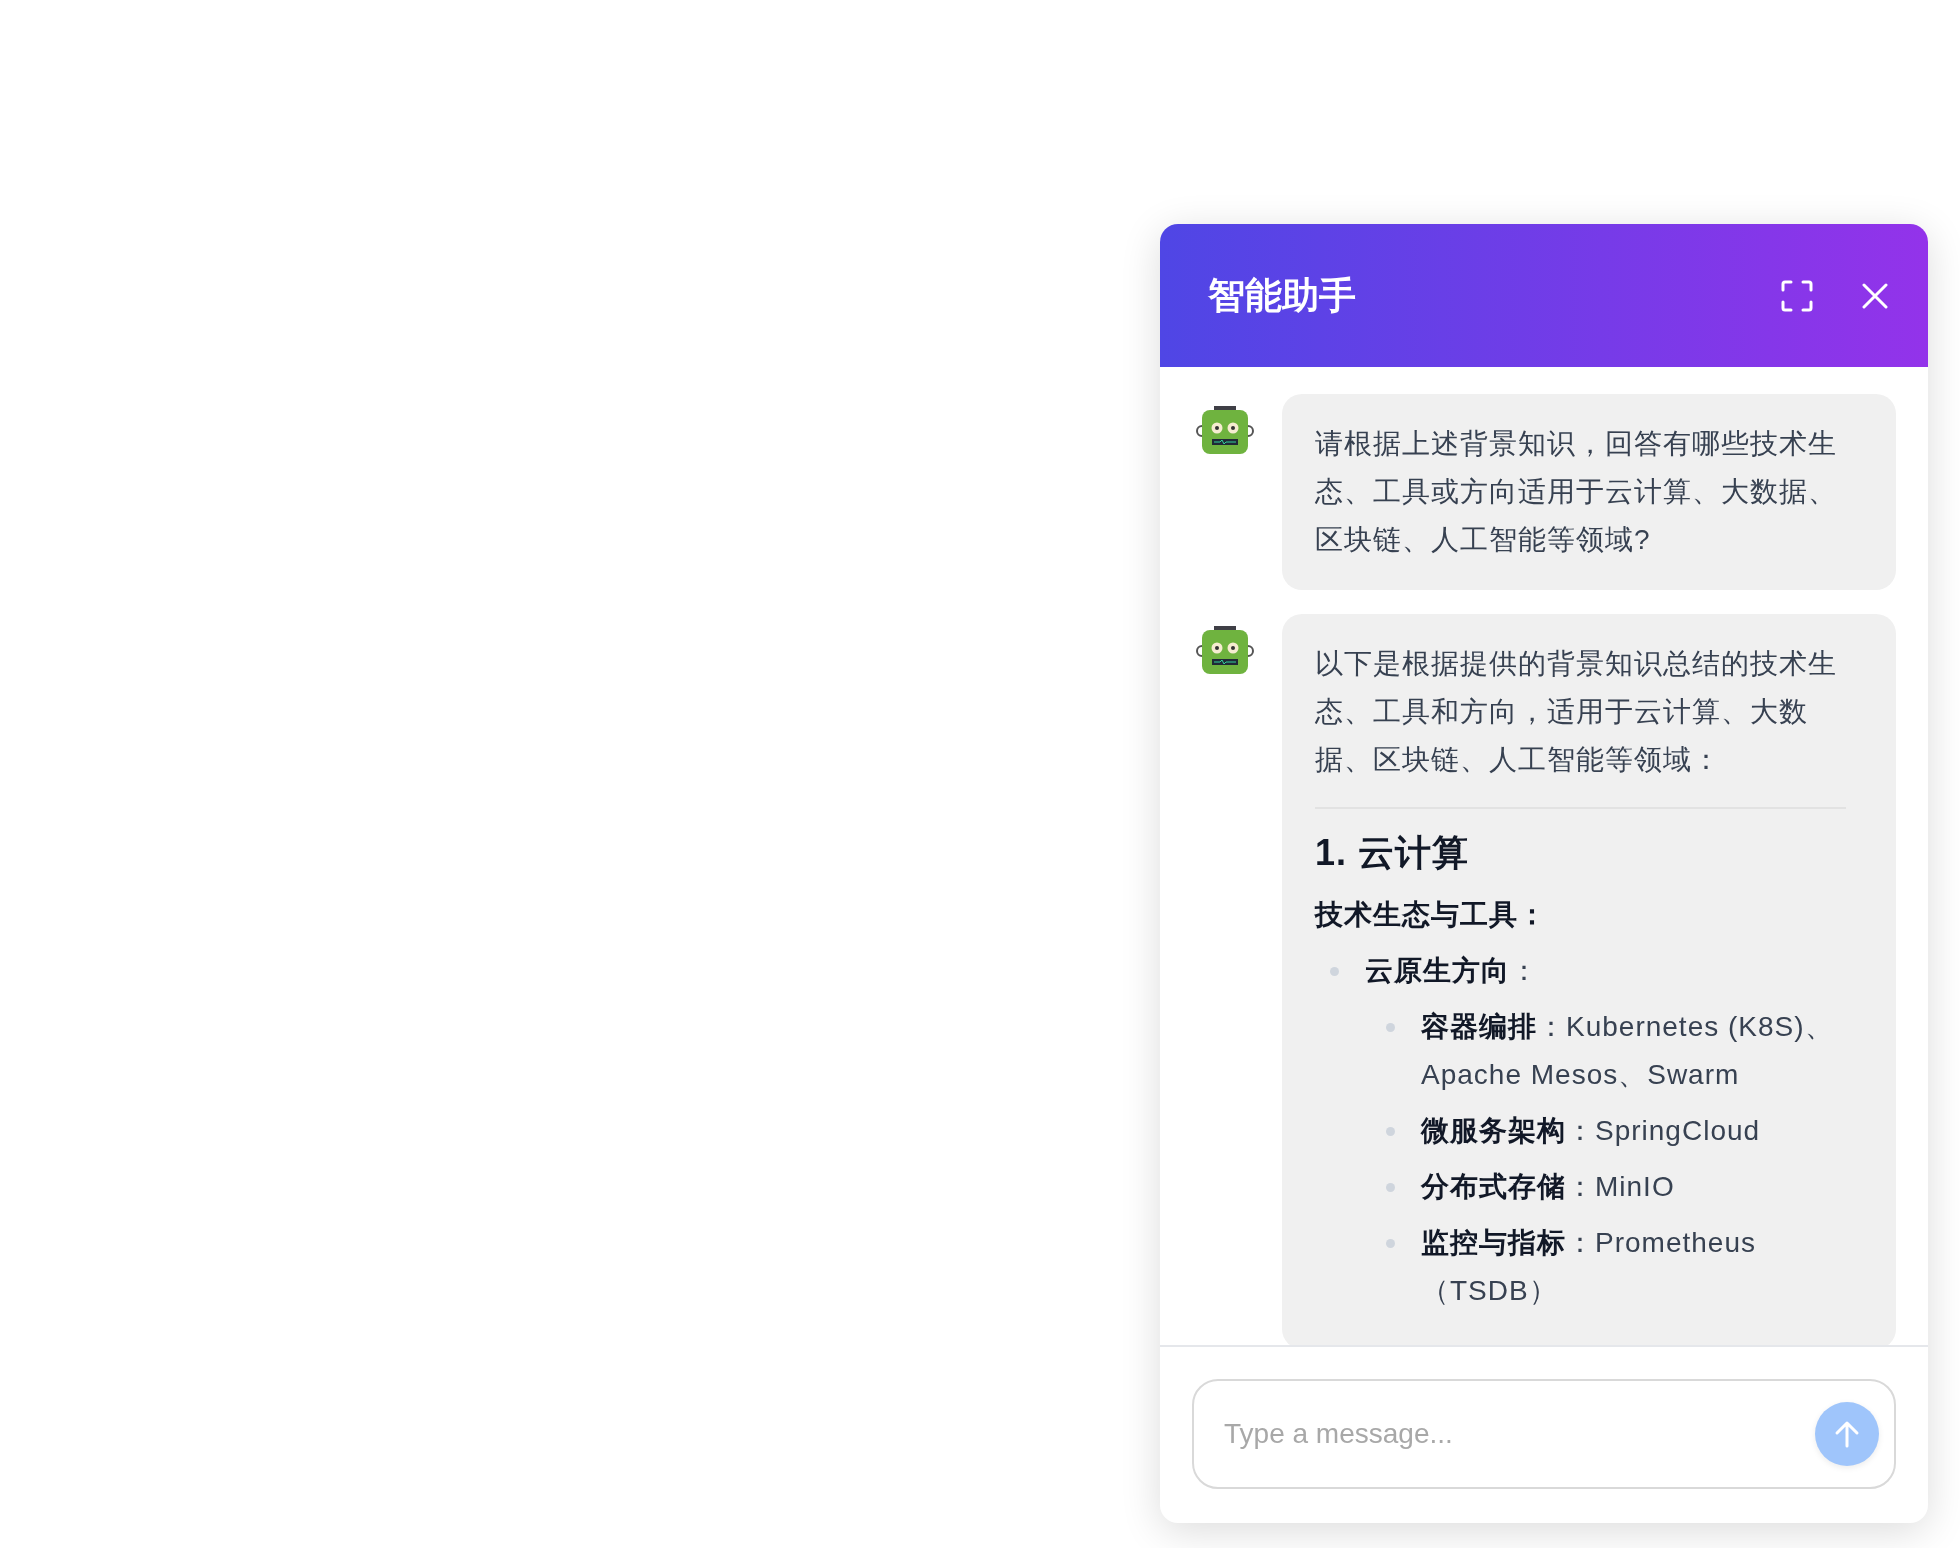  I want to click on list-item-text: 微服务架构：SpringCloud, so click(1591, 1131).